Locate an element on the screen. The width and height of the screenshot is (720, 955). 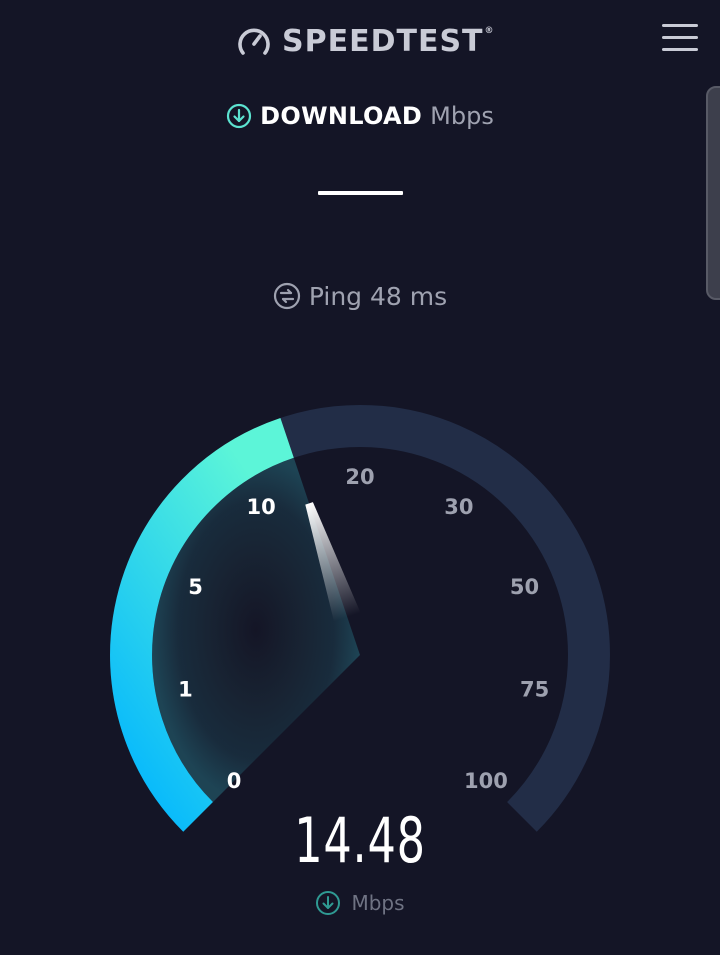
gauge-tick-label: 50 is located at coordinates (524, 587).